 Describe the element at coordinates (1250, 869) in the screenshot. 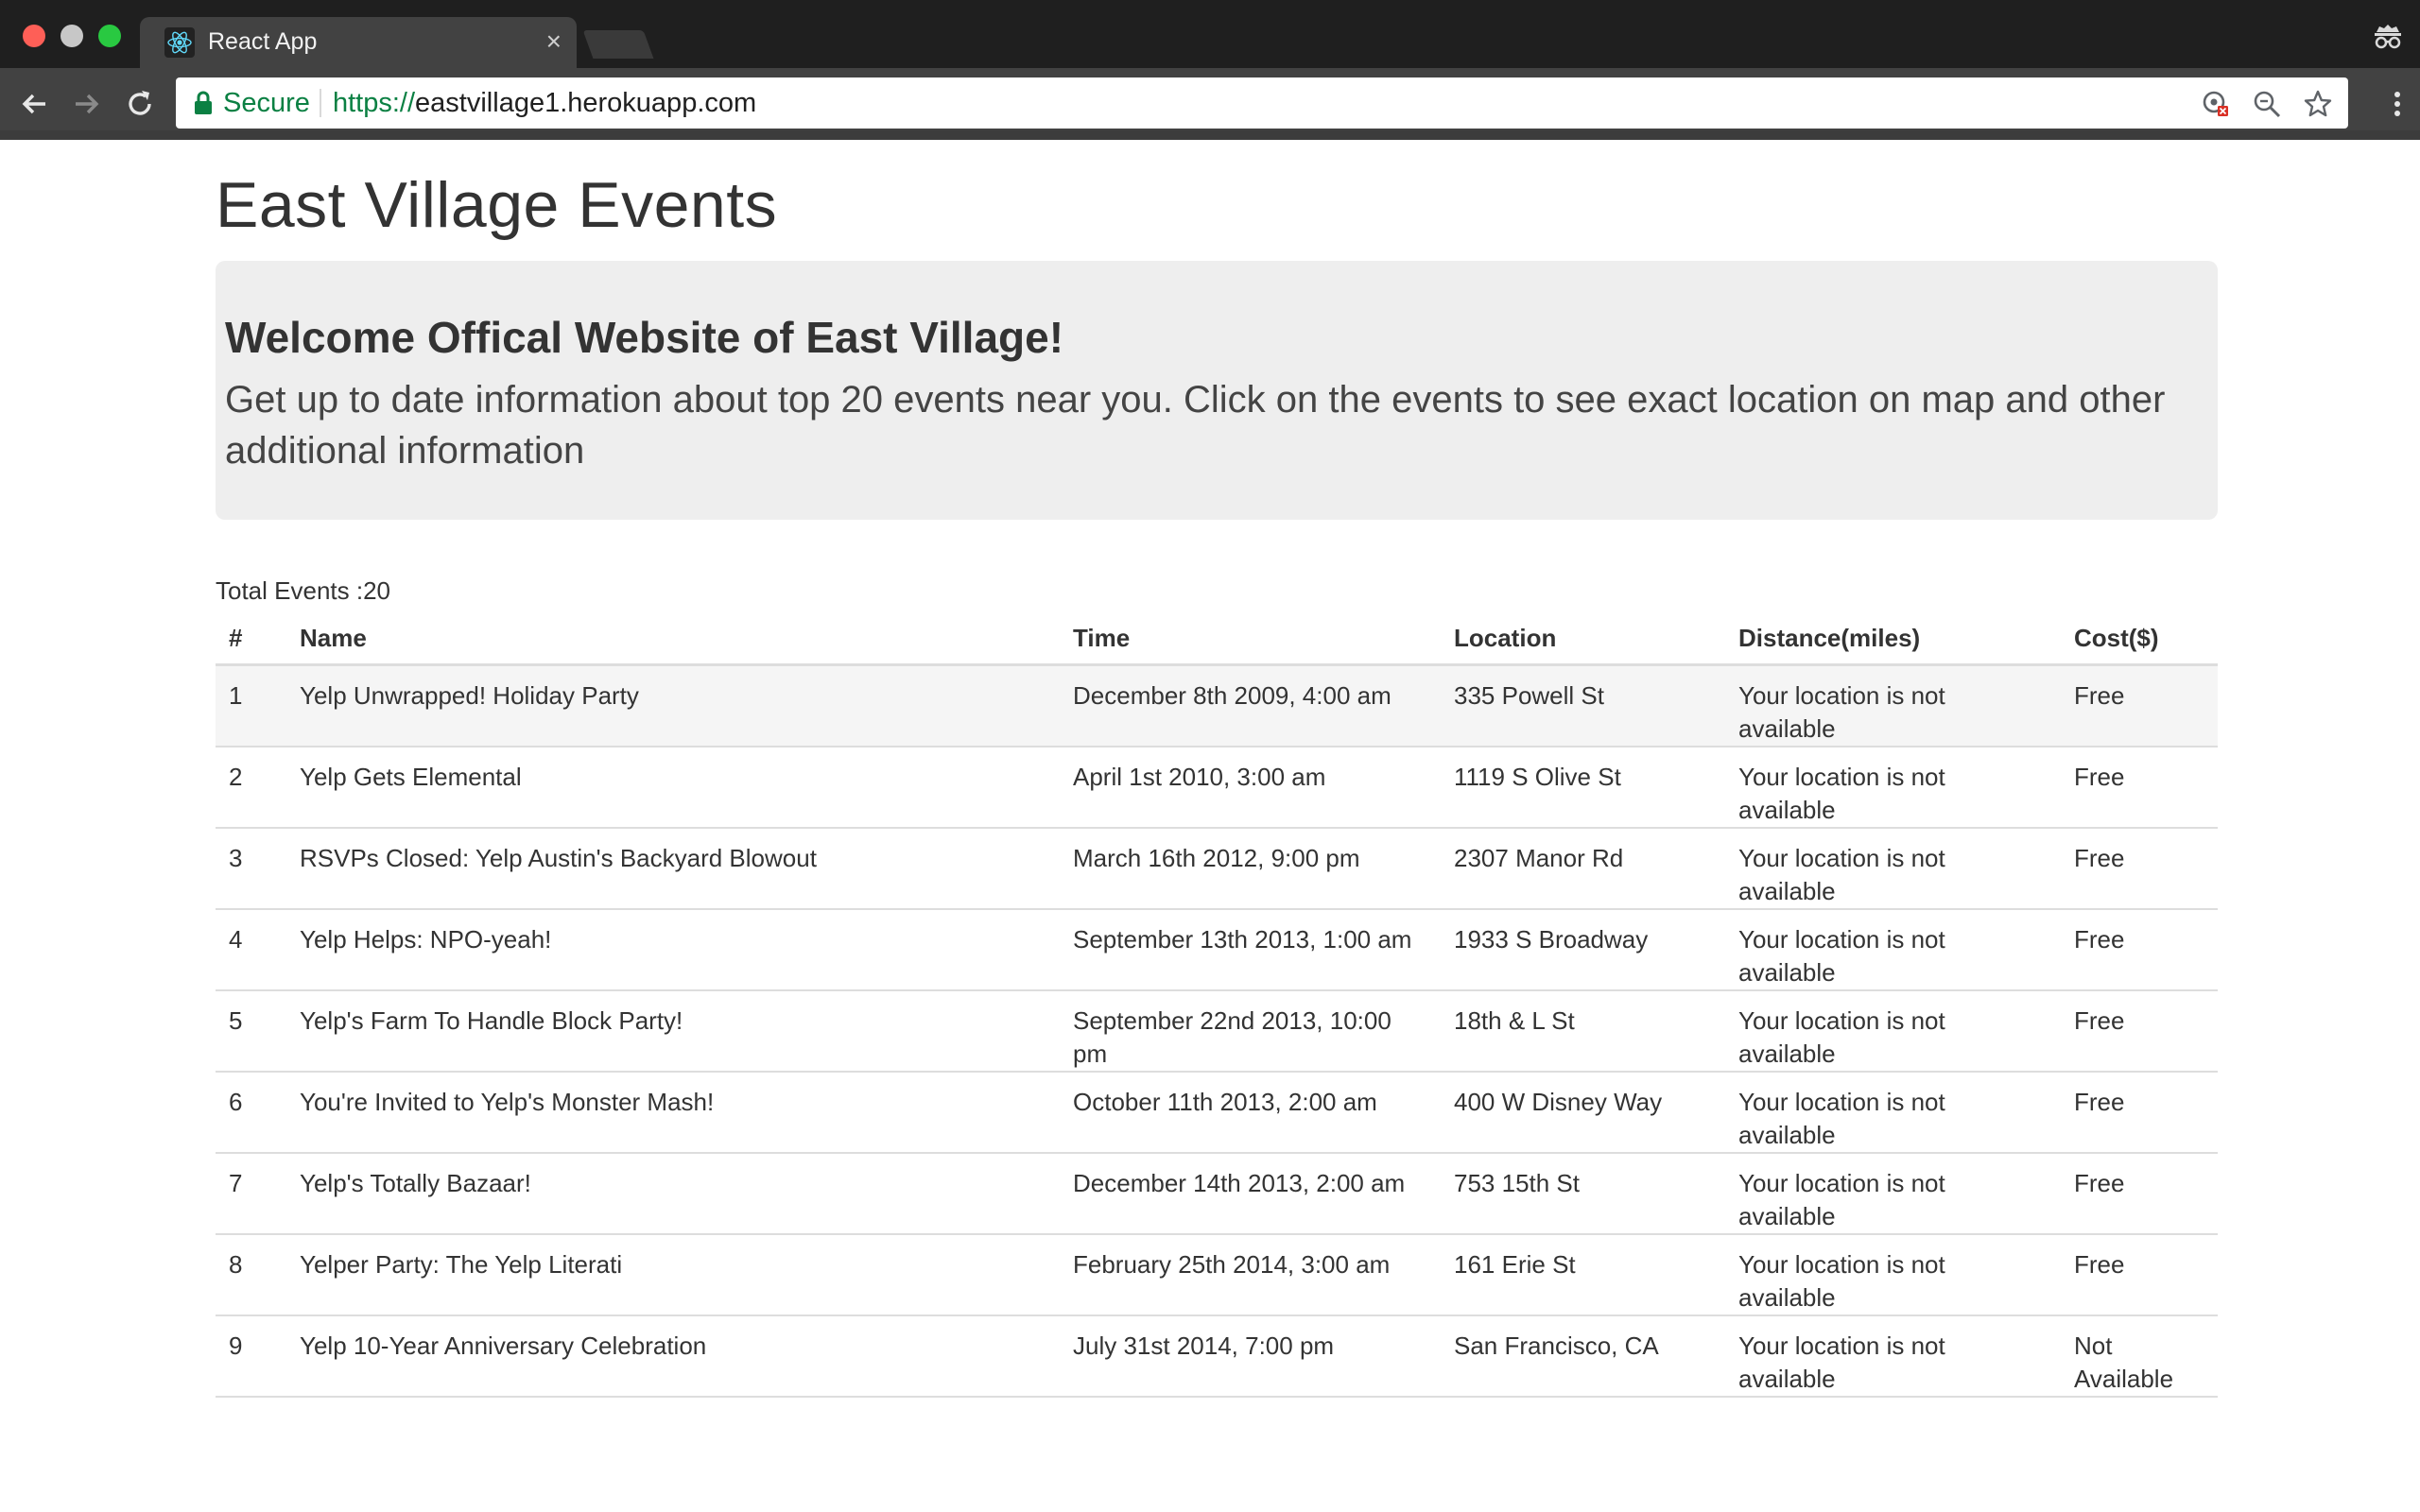

I see `event-time: March 16th 2012, 9:00 pm` at that location.